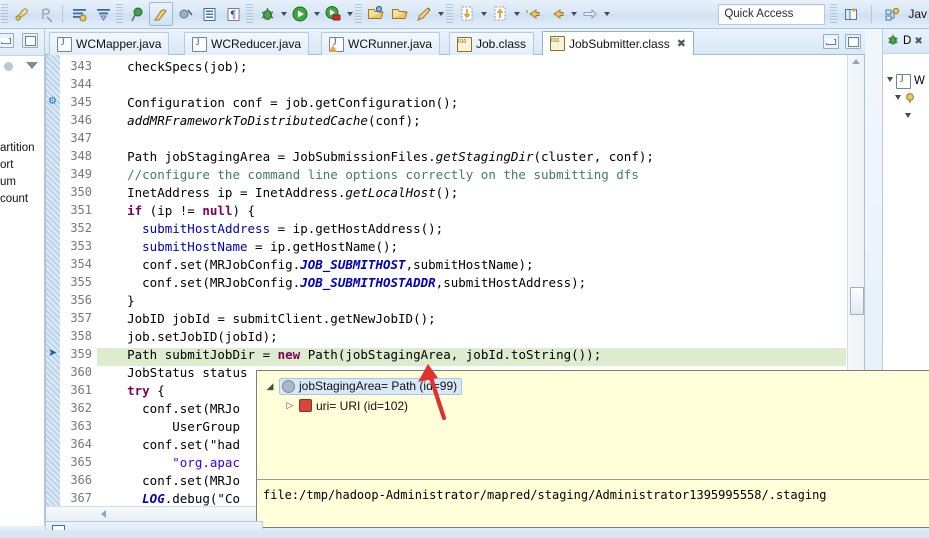  I want to click on forward-dropdown-arrow-icon, so click(573, 14).